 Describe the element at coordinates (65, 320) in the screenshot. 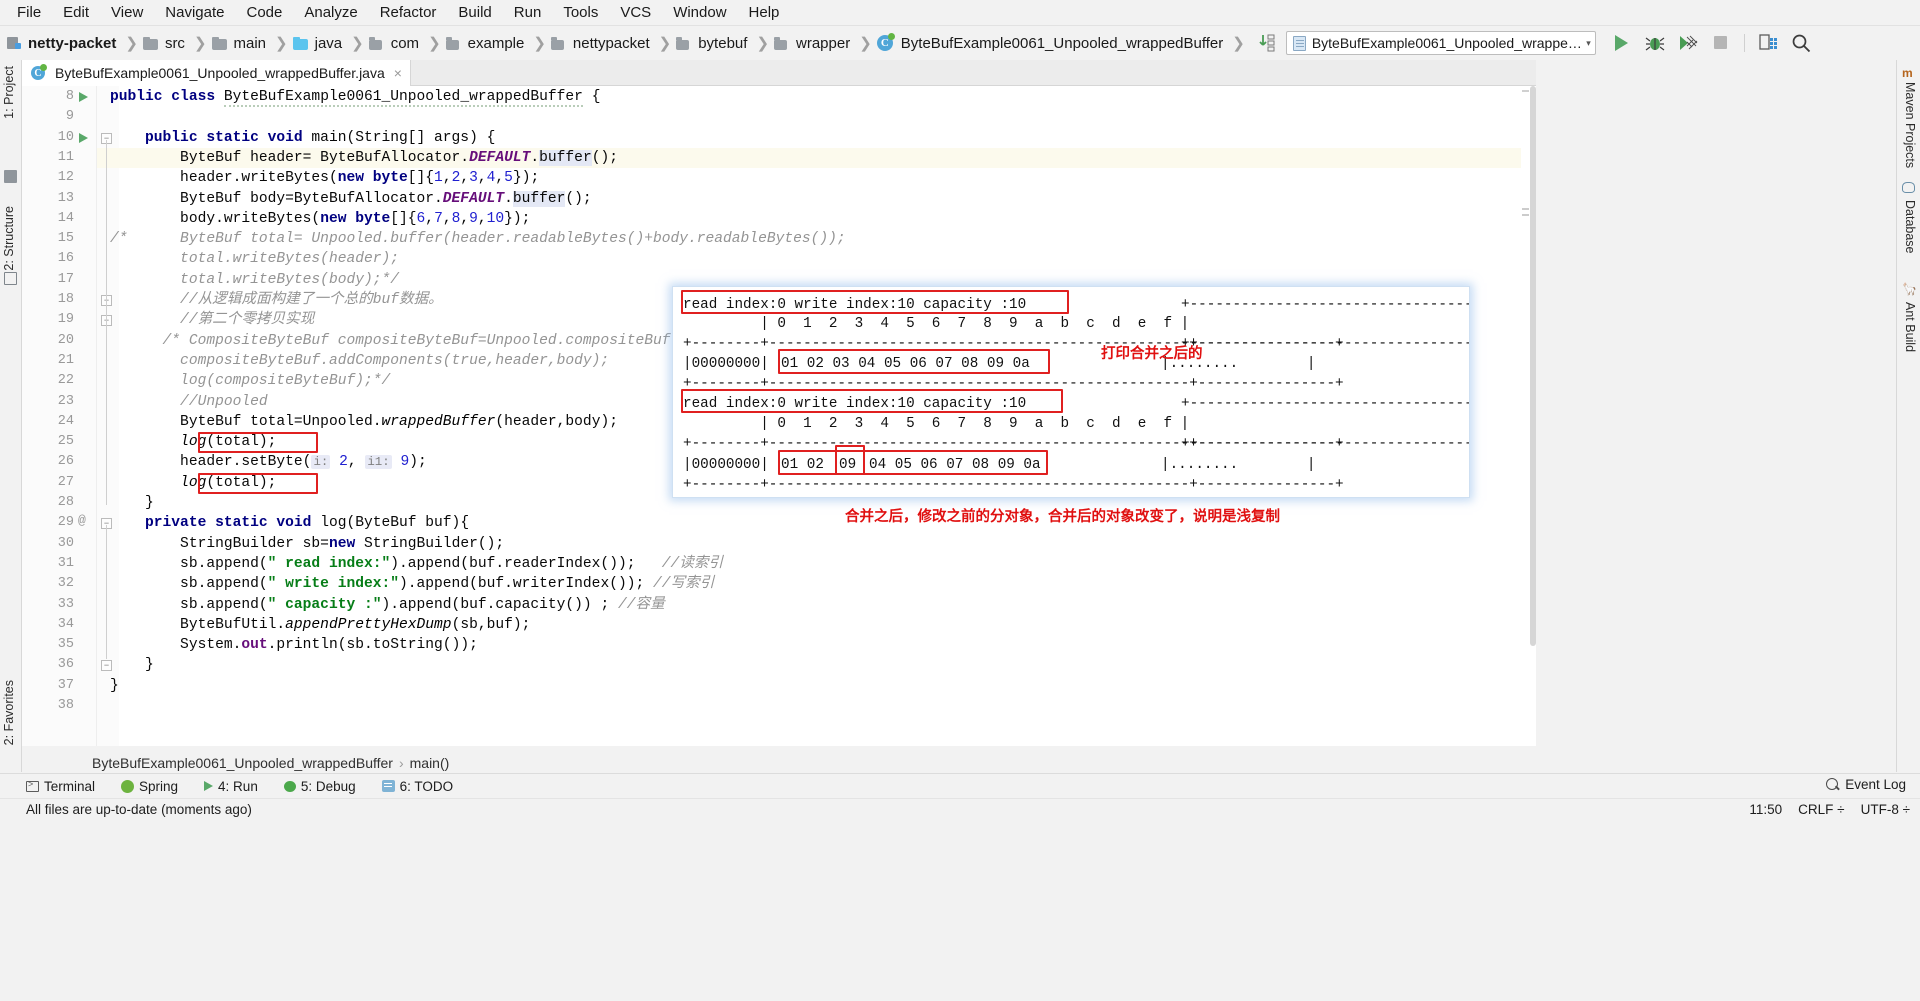

I see `line-number: 19` at that location.